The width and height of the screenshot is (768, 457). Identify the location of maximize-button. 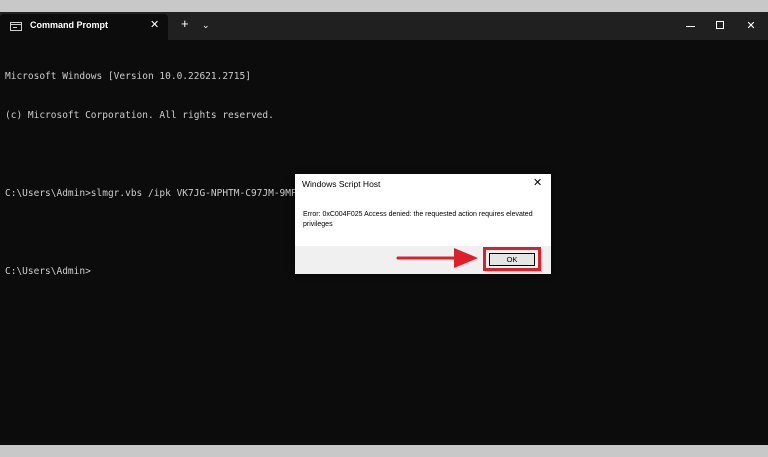
(721, 26).